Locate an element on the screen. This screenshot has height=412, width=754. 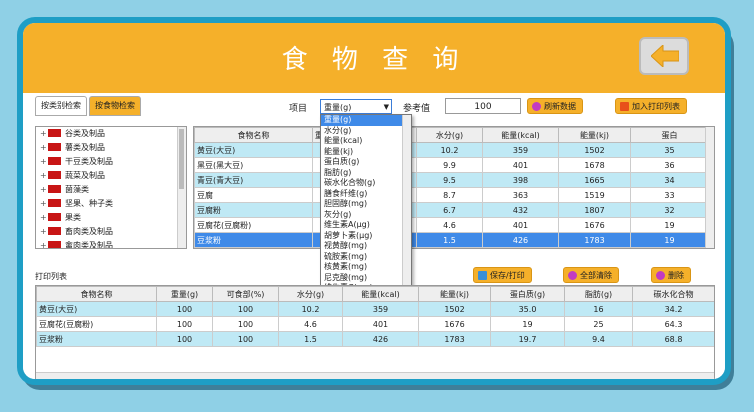
table-row: 豆浆粉1001.5426178319 is located at coordinates (451, 240).